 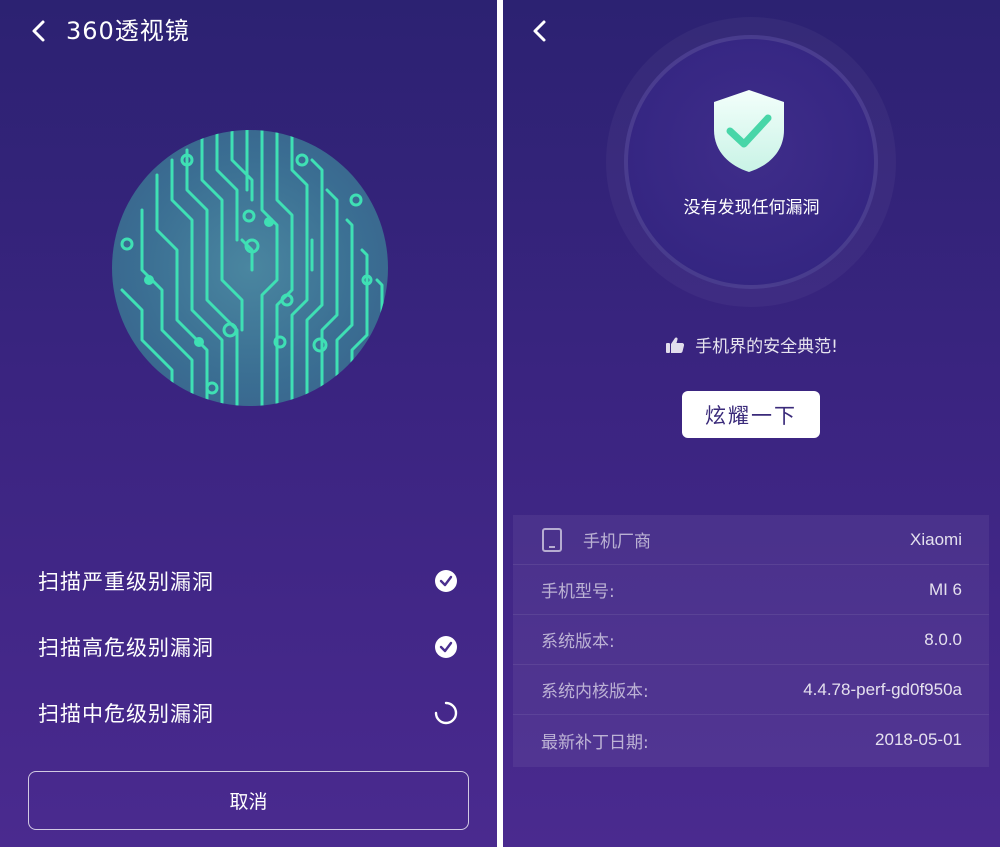 I want to click on loading-spinner-icon, so click(x=446, y=713).